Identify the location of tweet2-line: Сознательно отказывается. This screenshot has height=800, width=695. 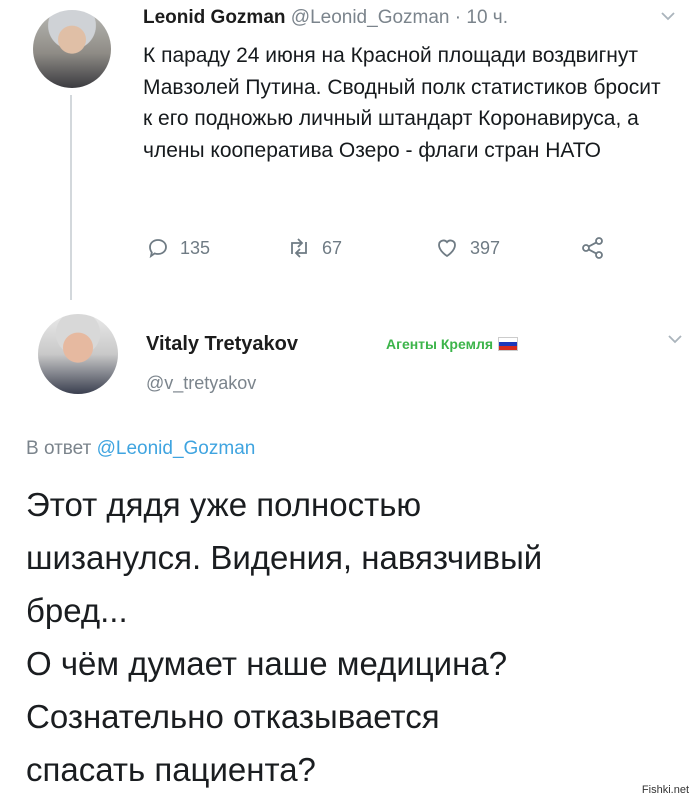
(233, 716).